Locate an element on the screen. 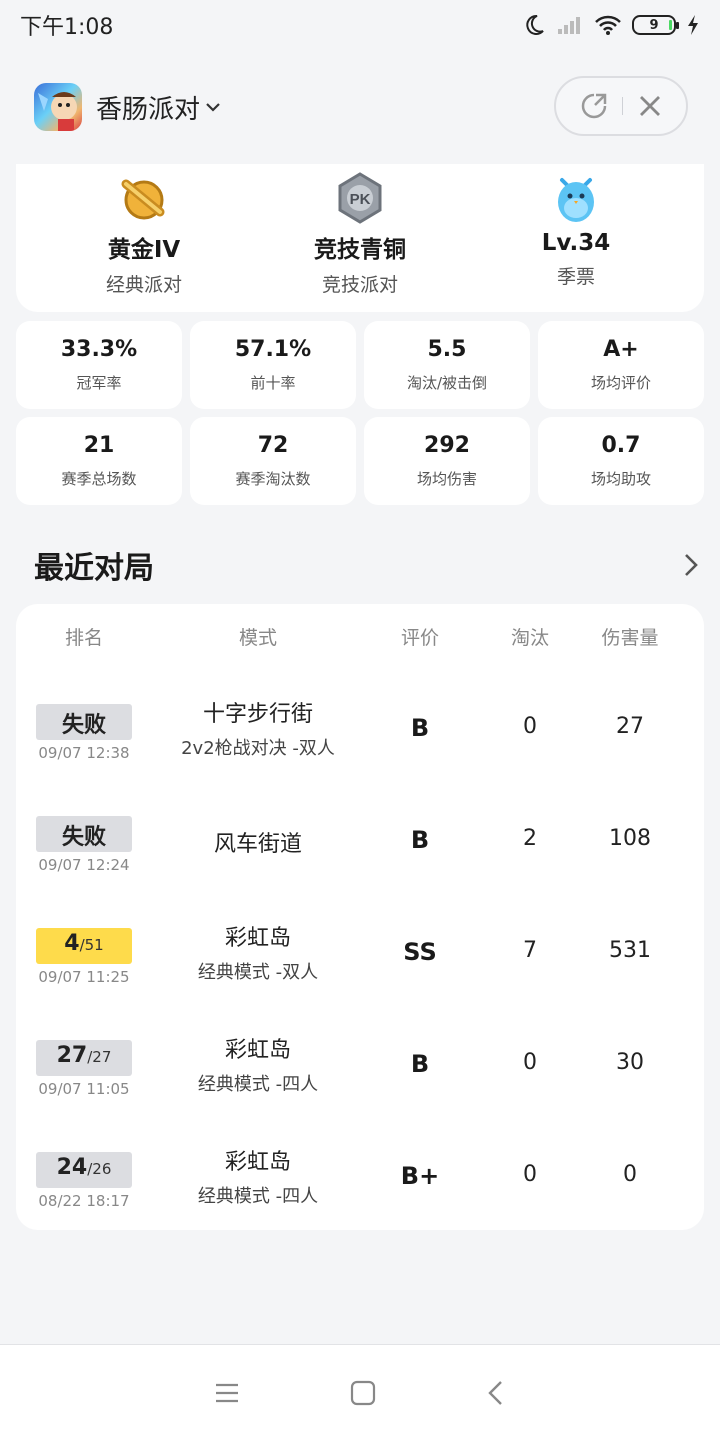 The height and width of the screenshot is (1440, 720). game-time: 09/07 11:25 is located at coordinates (84, 977).